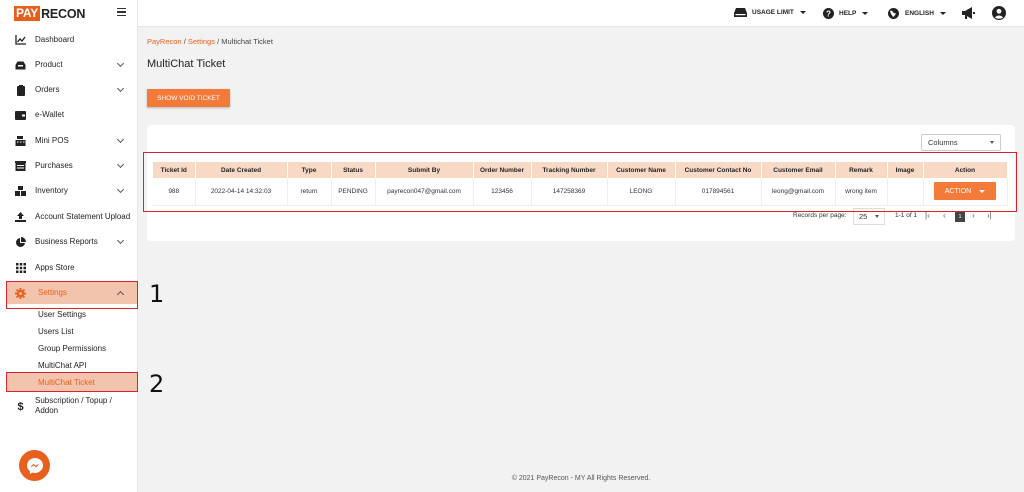 The width and height of the screenshot is (1024, 492). I want to click on user-circle-icon, so click(999, 13).